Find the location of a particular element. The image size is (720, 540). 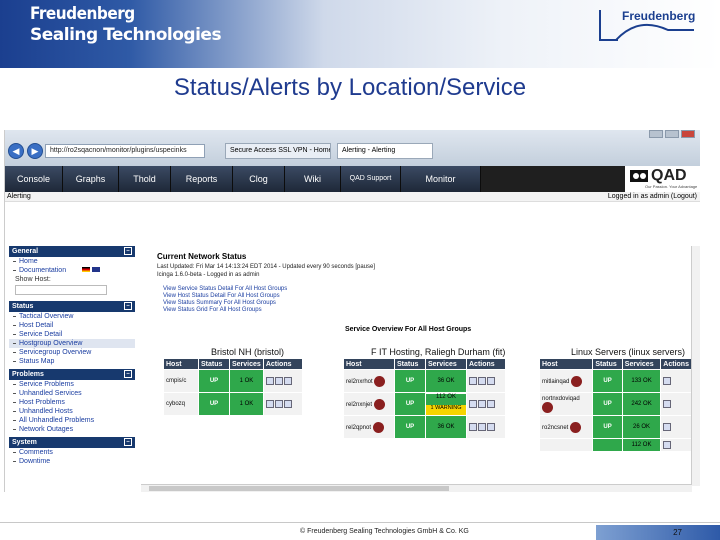

scrollbar-thumb is located at coordinates (299, 488).